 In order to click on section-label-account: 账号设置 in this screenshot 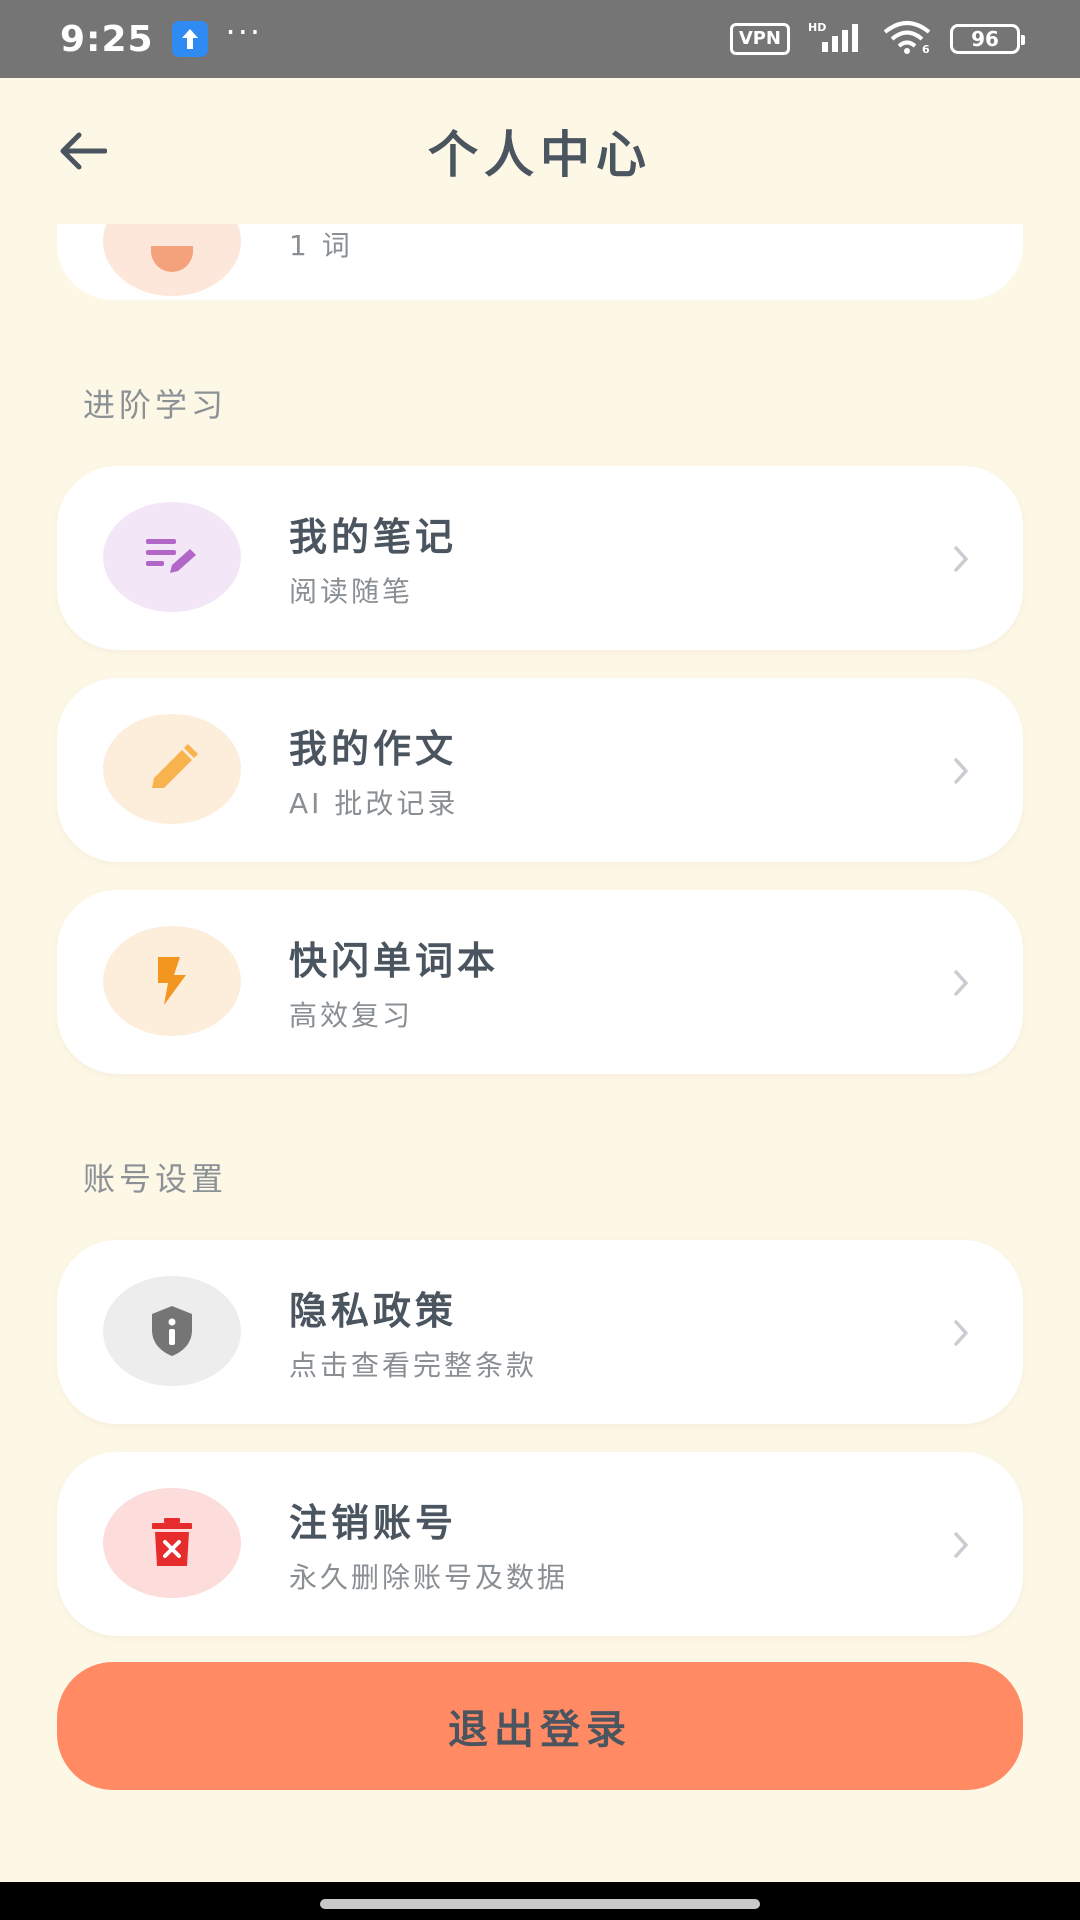, I will do `click(155, 1179)`.